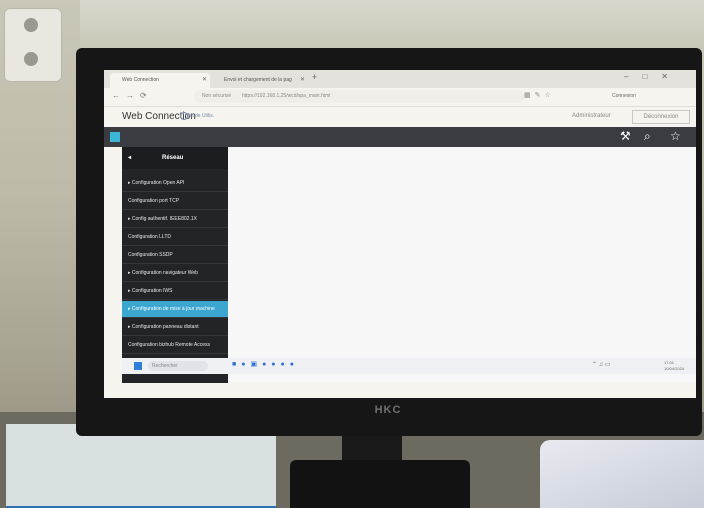  What do you see at coordinates (392, 26) in the screenshot?
I see `whiteboard` at bounding box center [392, 26].